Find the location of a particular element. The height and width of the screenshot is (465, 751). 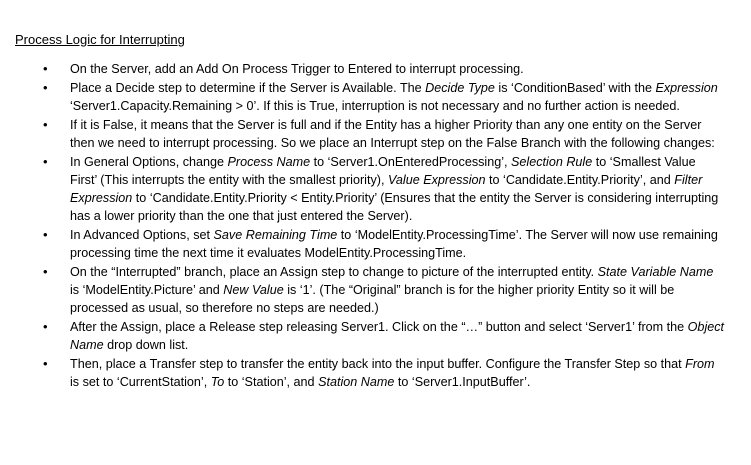

bullet-text: In Advanced Options, set is located at coordinates (142, 235).